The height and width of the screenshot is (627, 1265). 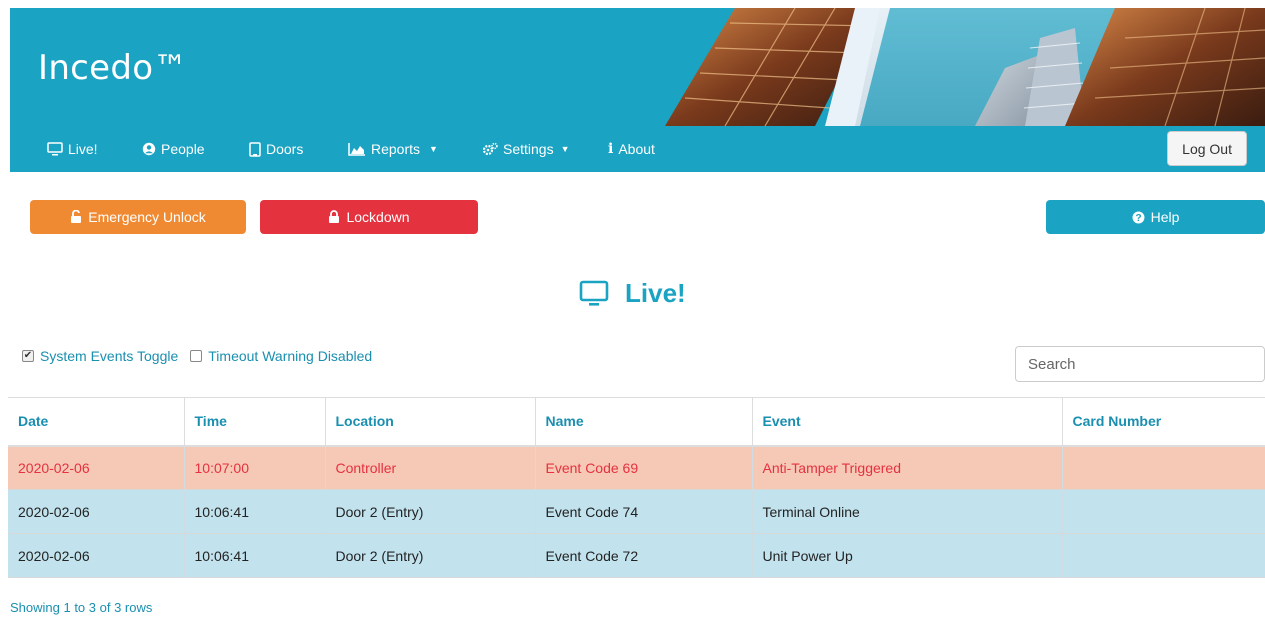 What do you see at coordinates (1165, 217) in the screenshot?
I see `help-label: Help` at bounding box center [1165, 217].